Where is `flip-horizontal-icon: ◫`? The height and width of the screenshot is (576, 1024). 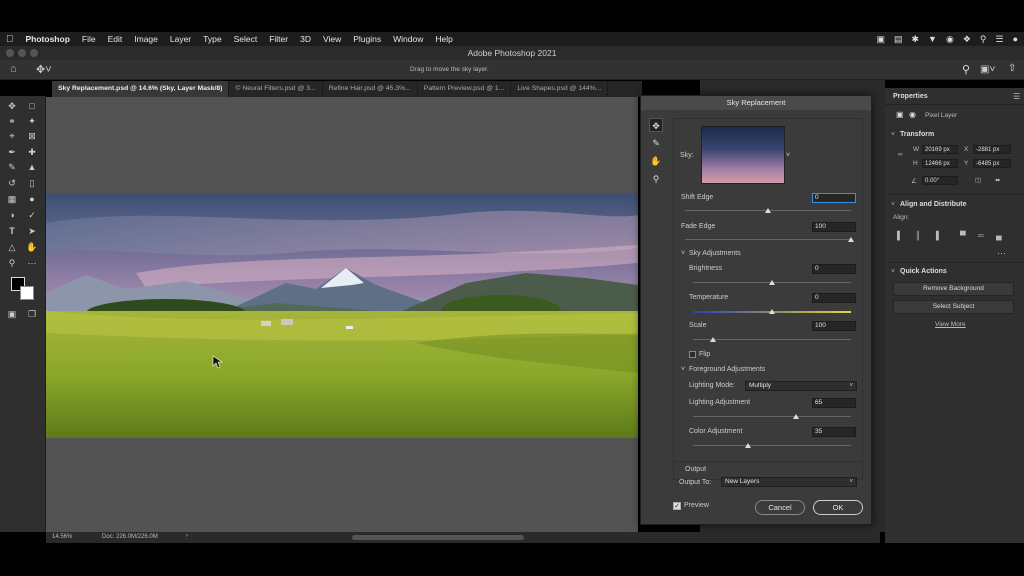 flip-horizontal-icon: ◫ is located at coordinates (978, 180).